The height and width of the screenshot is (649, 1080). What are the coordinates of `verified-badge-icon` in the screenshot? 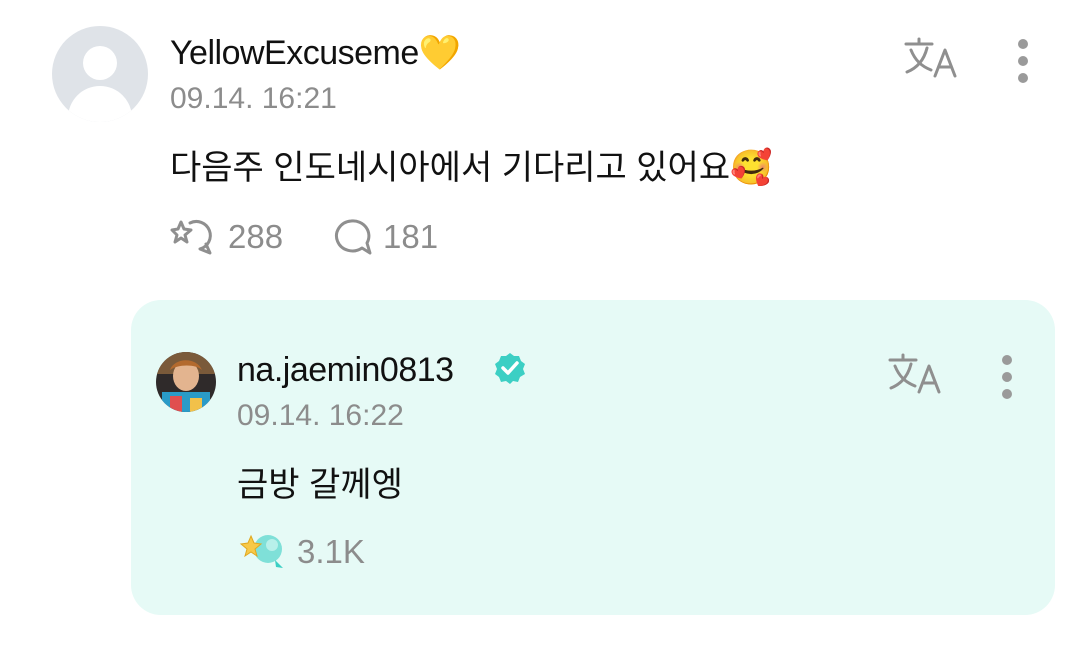 It's located at (510, 368).